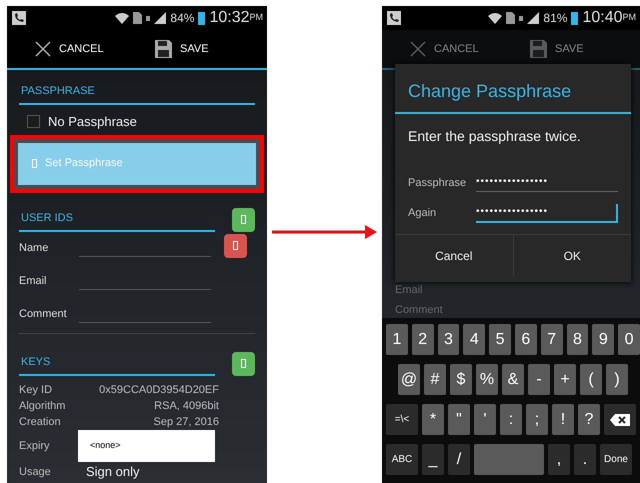 The height and width of the screenshot is (483, 640). I want to click on keyboard-key: !, so click(563, 419).